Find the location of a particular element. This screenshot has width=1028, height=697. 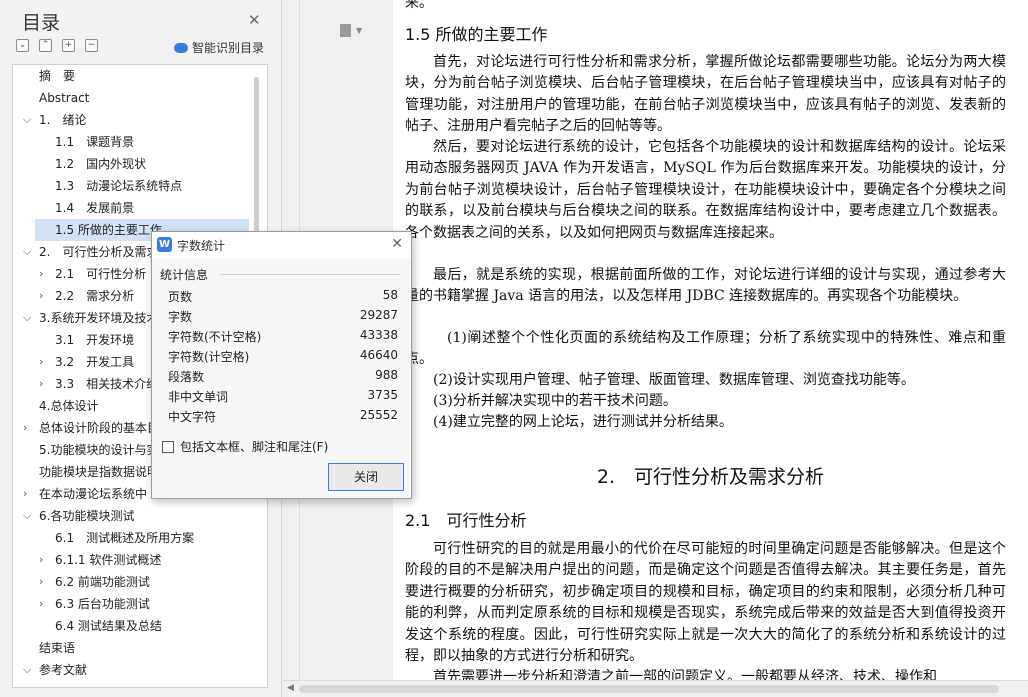

toc-item: 6.1 测试概述及所用方案 is located at coordinates (140, 538).